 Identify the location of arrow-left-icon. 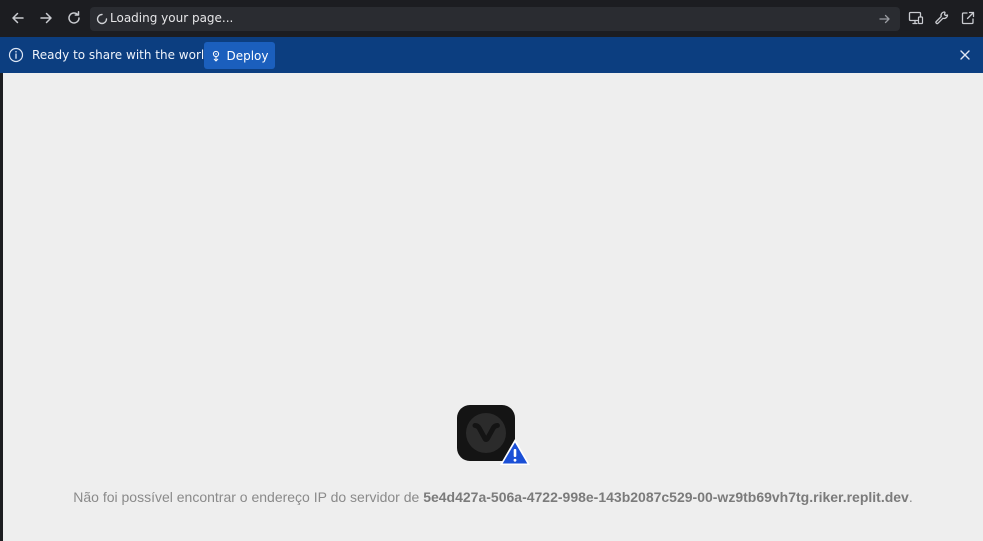
(18, 18).